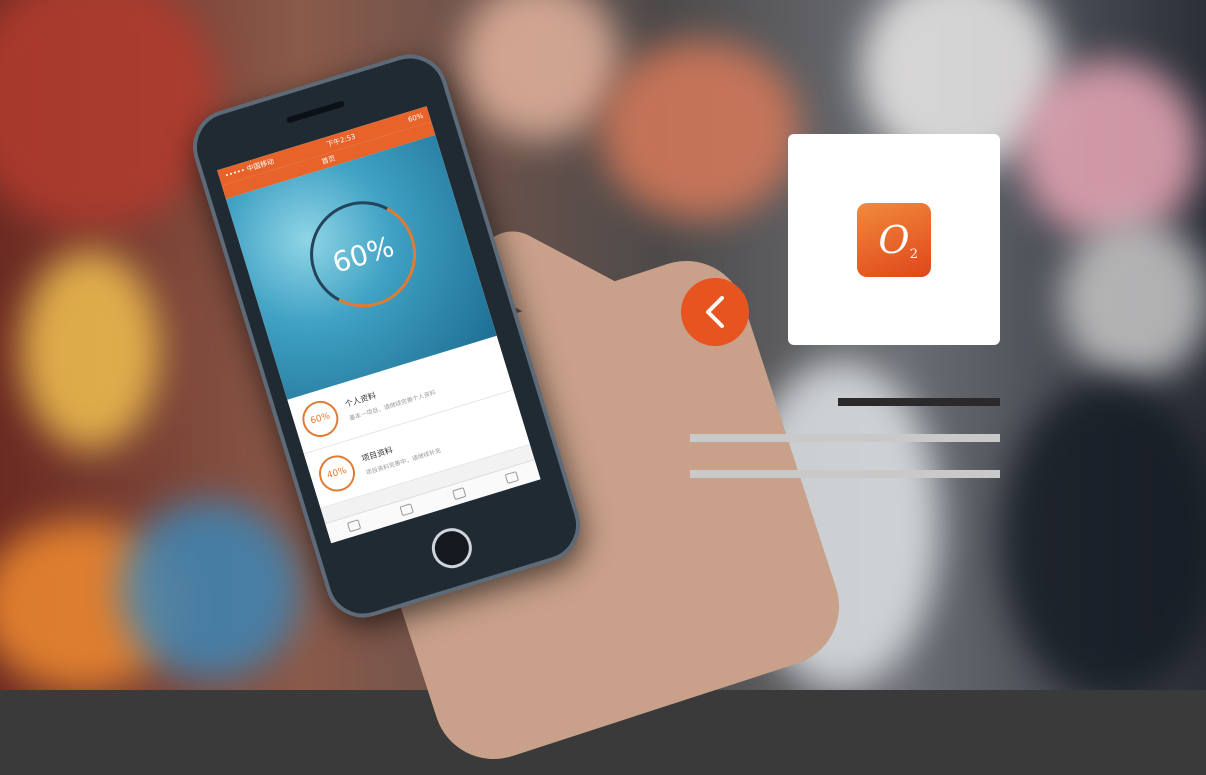 The image size is (1206, 775). I want to click on chevron-left-icon, so click(715, 312).